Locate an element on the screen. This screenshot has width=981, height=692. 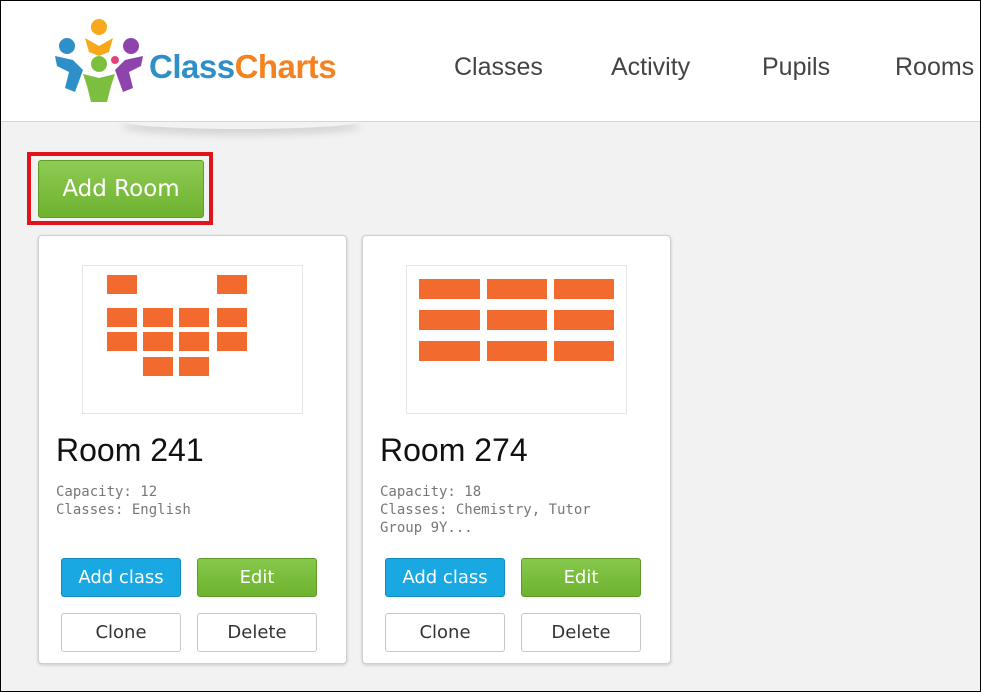
logo-text-class: Class is located at coordinates (192, 66).